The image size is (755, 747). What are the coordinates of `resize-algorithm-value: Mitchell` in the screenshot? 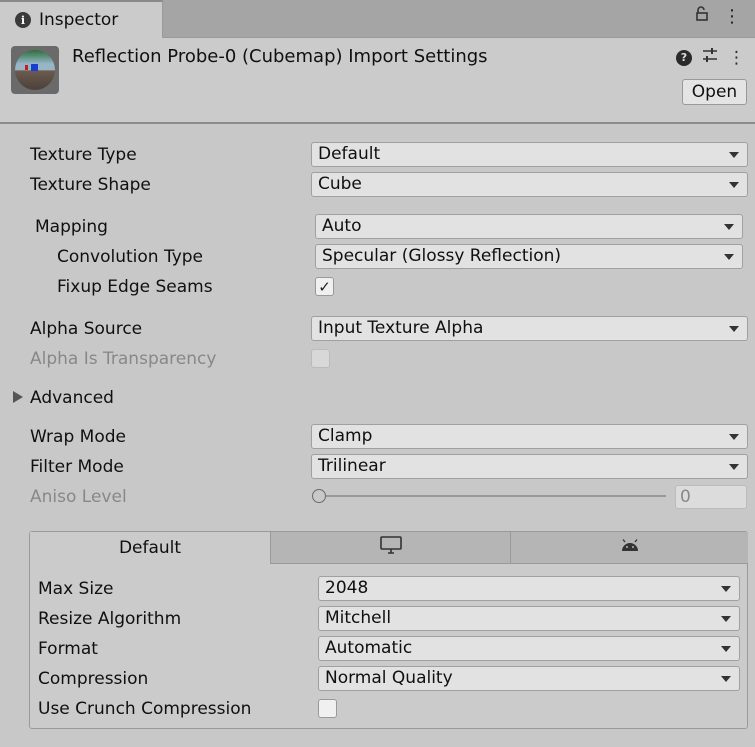 It's located at (358, 618).